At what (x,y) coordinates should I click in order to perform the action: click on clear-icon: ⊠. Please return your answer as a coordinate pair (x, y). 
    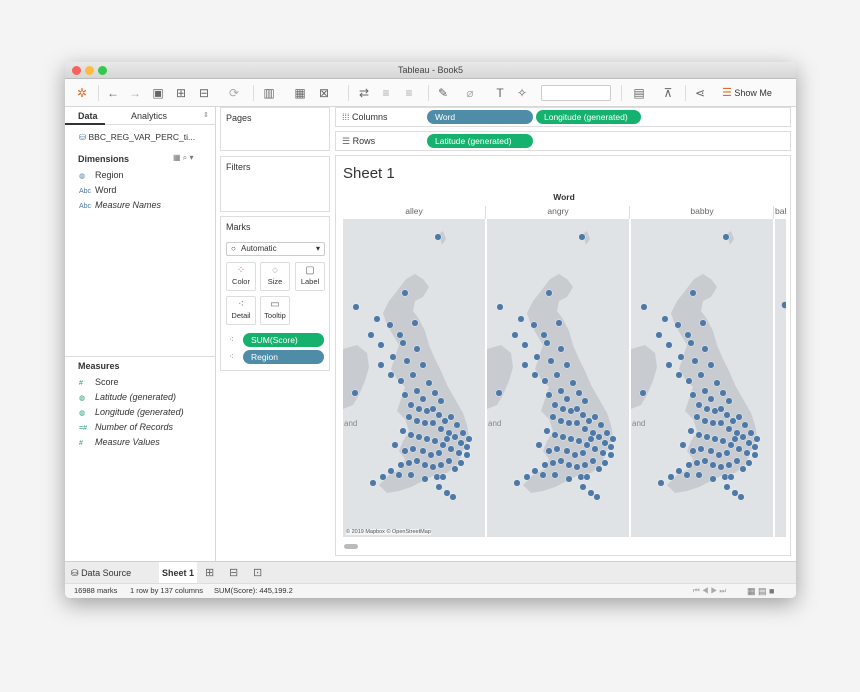
    Looking at the image, I should click on (324, 93).